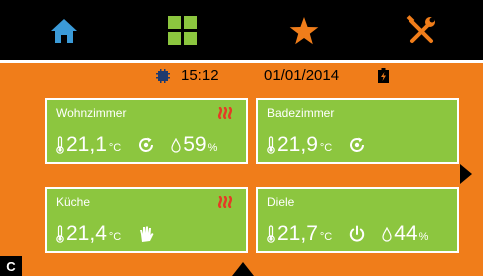  I want to click on room-readings: 21,7 °C 44 %, so click(358, 233).